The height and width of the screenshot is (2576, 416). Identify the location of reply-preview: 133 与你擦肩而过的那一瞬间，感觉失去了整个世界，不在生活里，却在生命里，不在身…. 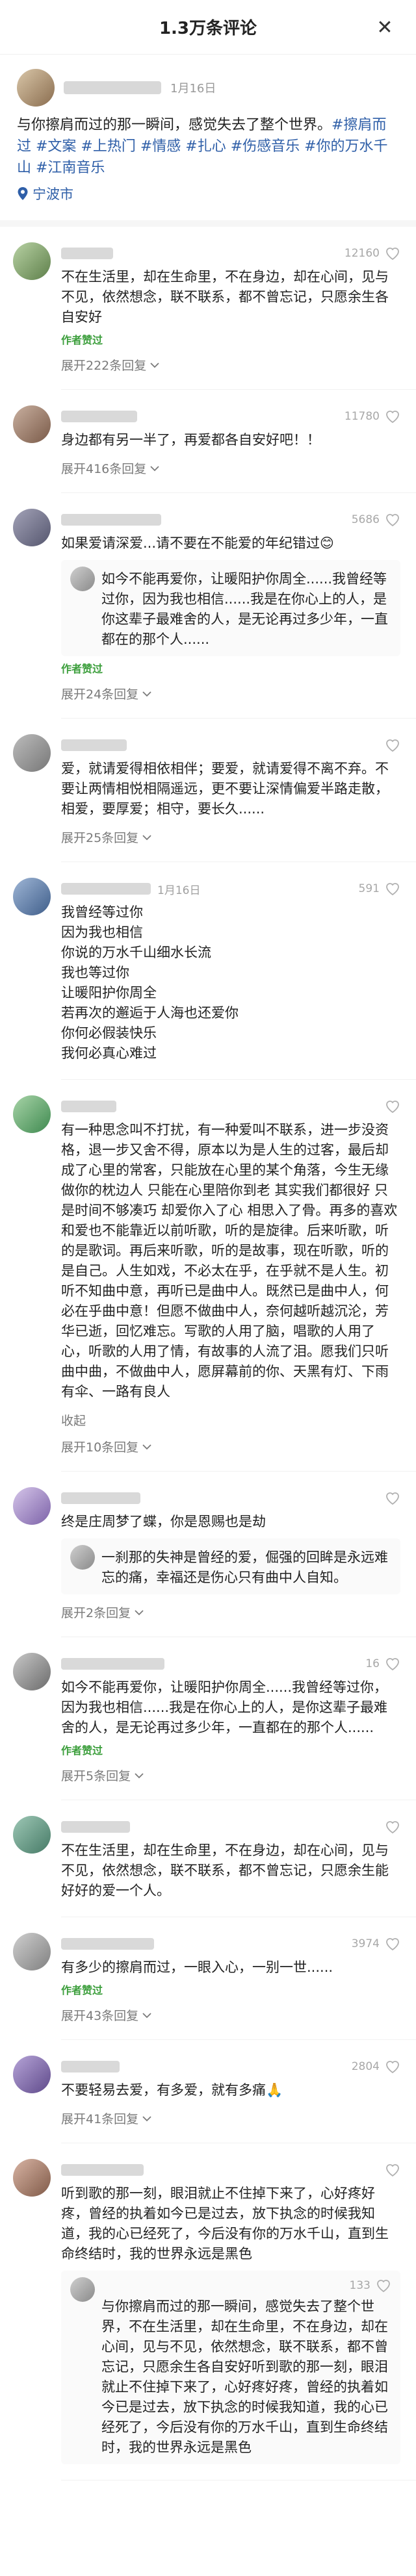
(231, 2367).